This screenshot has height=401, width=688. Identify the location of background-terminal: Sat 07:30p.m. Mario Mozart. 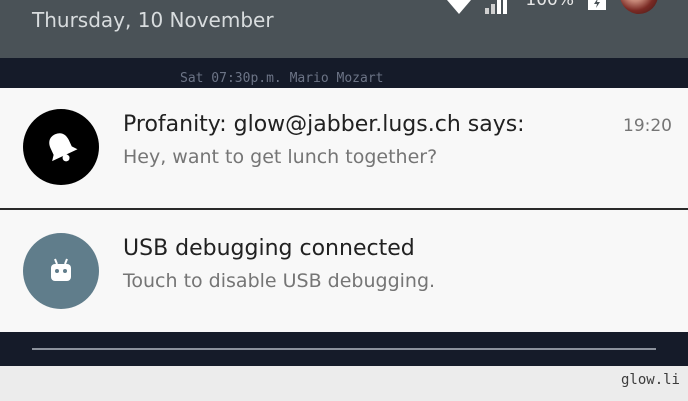
(344, 73).